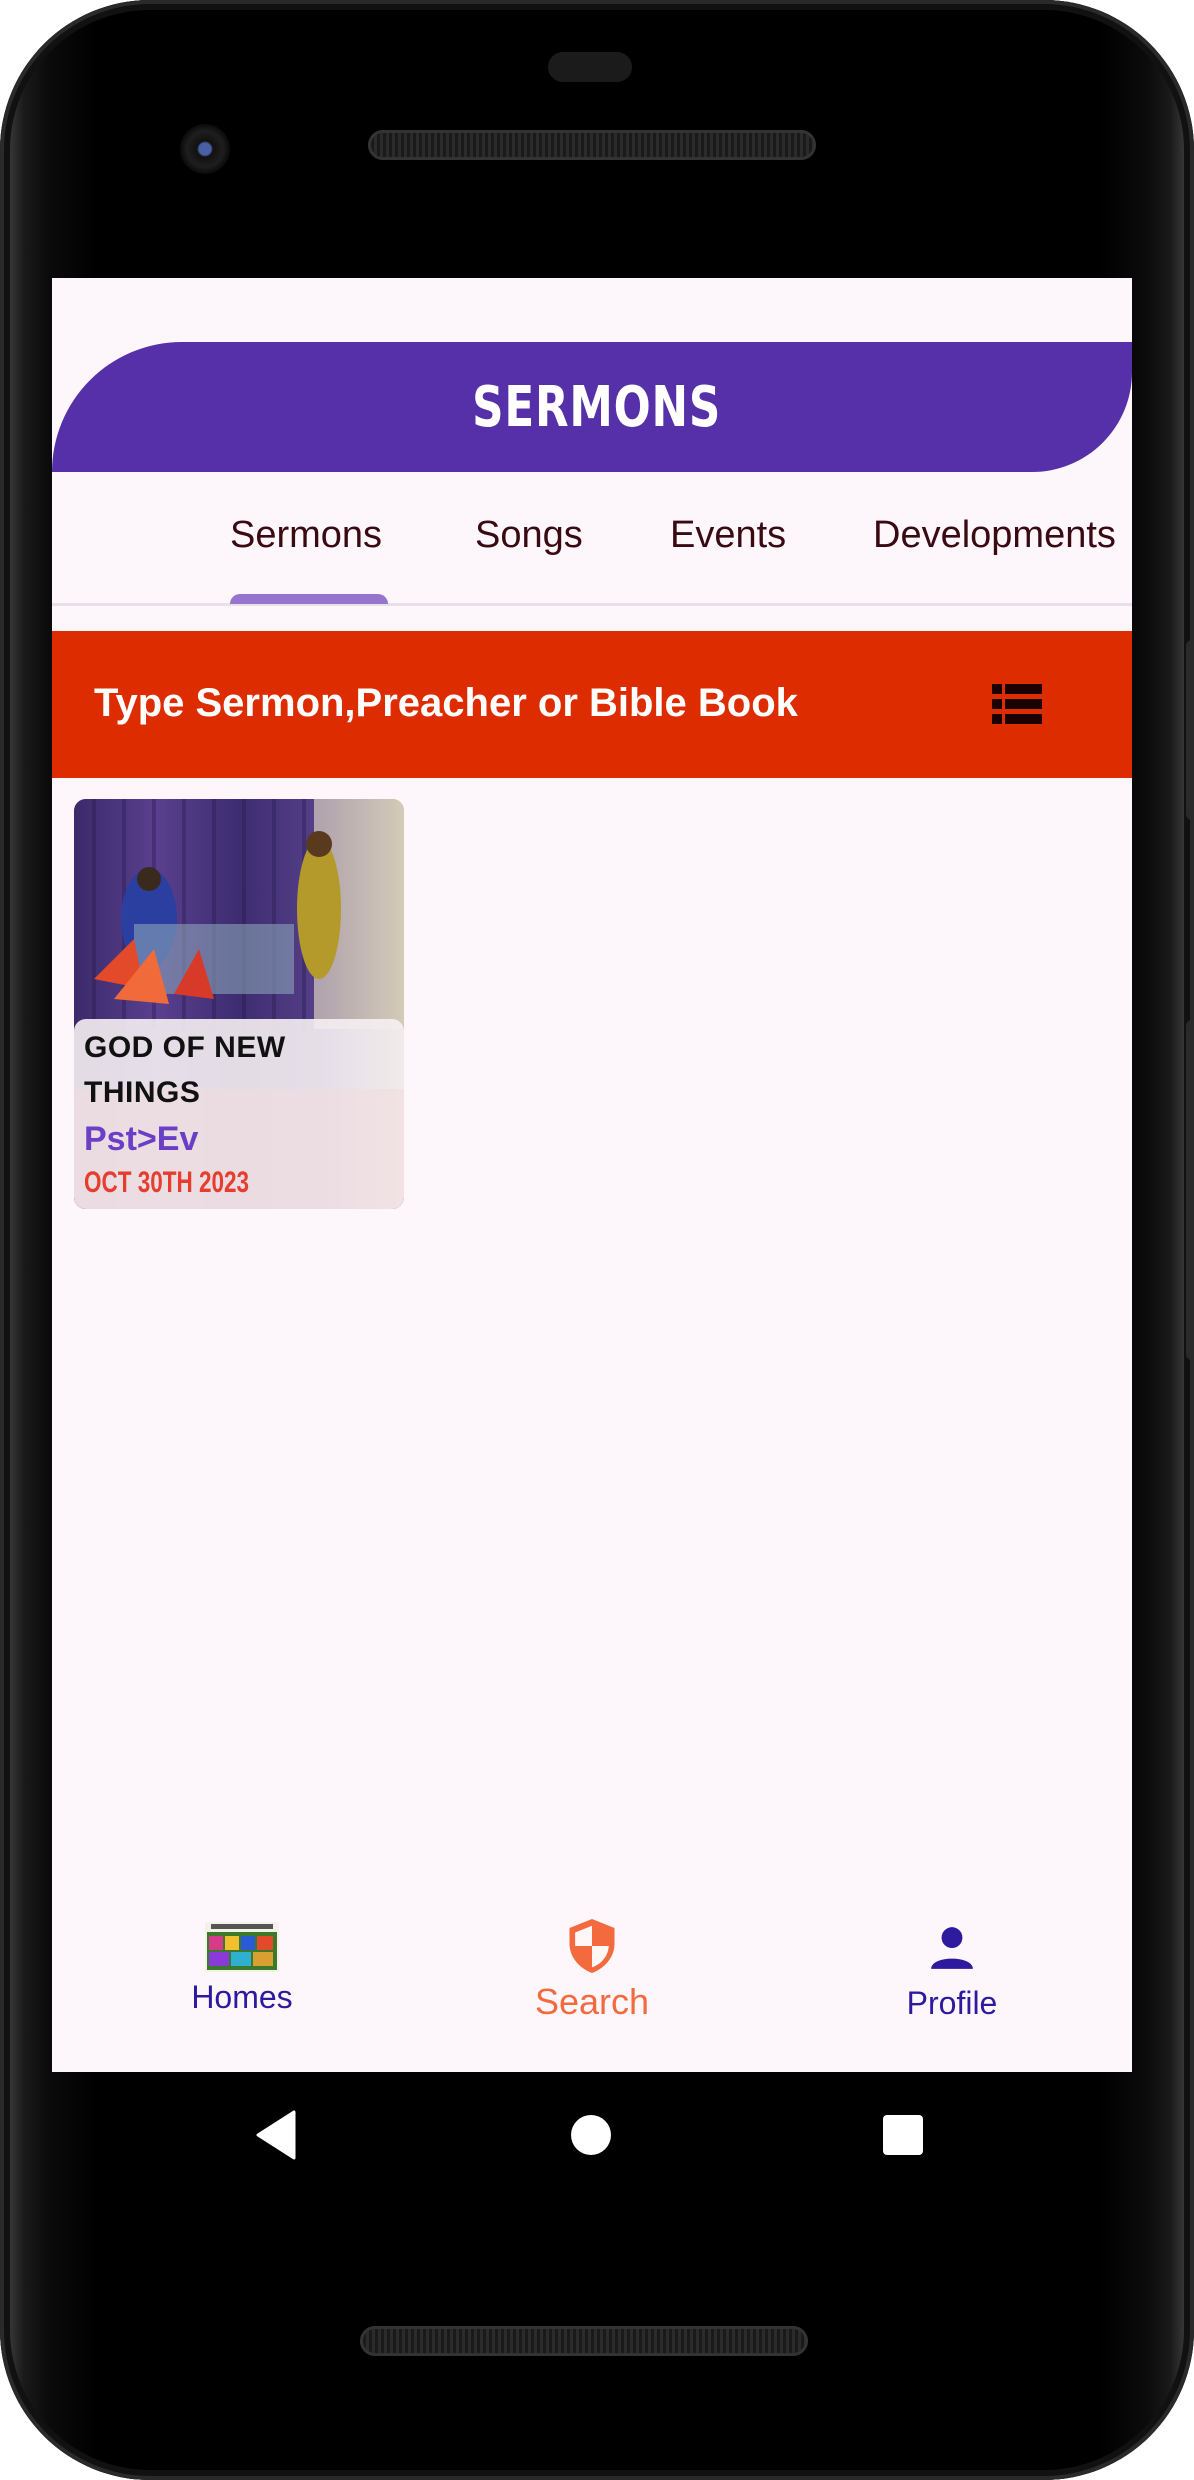  I want to click on search-placeholder: Type Sermon,Preacher or Bible Book, so click(446, 703).